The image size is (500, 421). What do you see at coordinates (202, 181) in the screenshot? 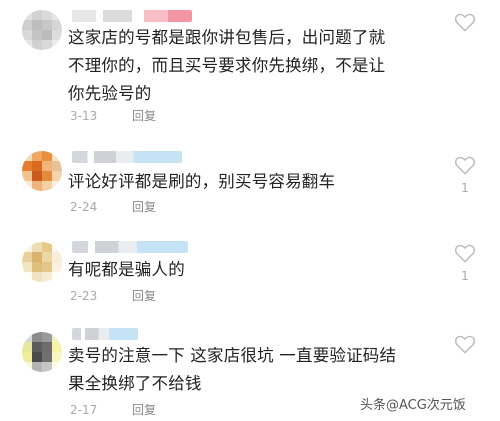
I see `comment-text: 评论好评都是刷的，别买号容易翻车` at bounding box center [202, 181].